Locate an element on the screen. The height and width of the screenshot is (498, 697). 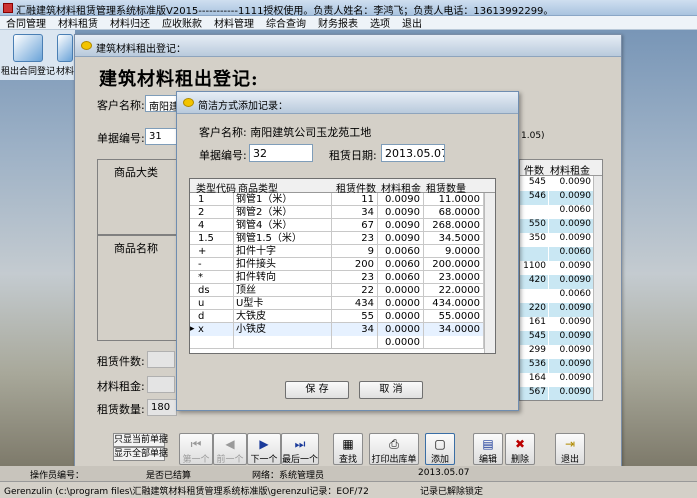
cell-product-type: 扣件接头 is located at coordinates (283, 264).